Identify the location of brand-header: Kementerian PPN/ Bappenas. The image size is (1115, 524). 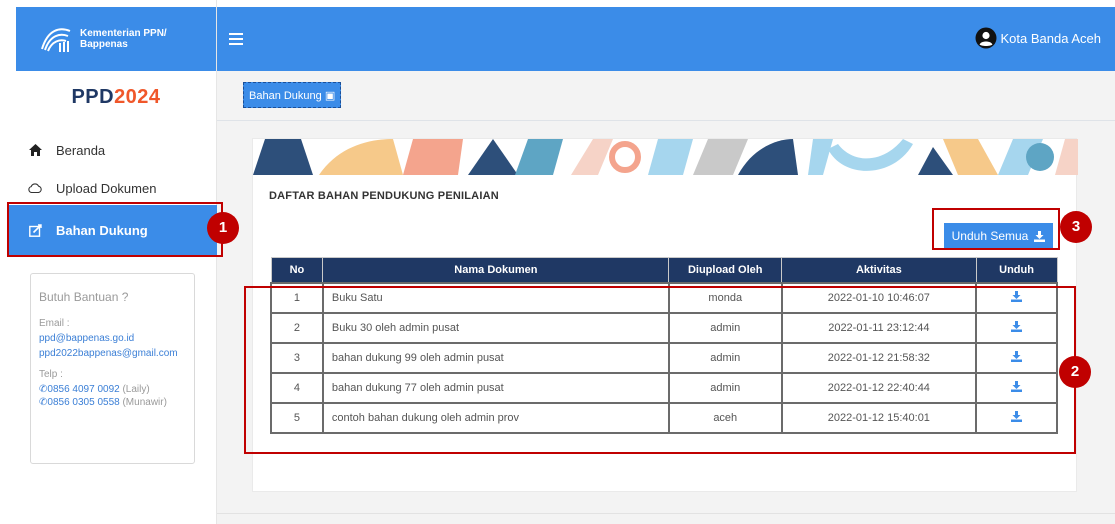
(116, 39).